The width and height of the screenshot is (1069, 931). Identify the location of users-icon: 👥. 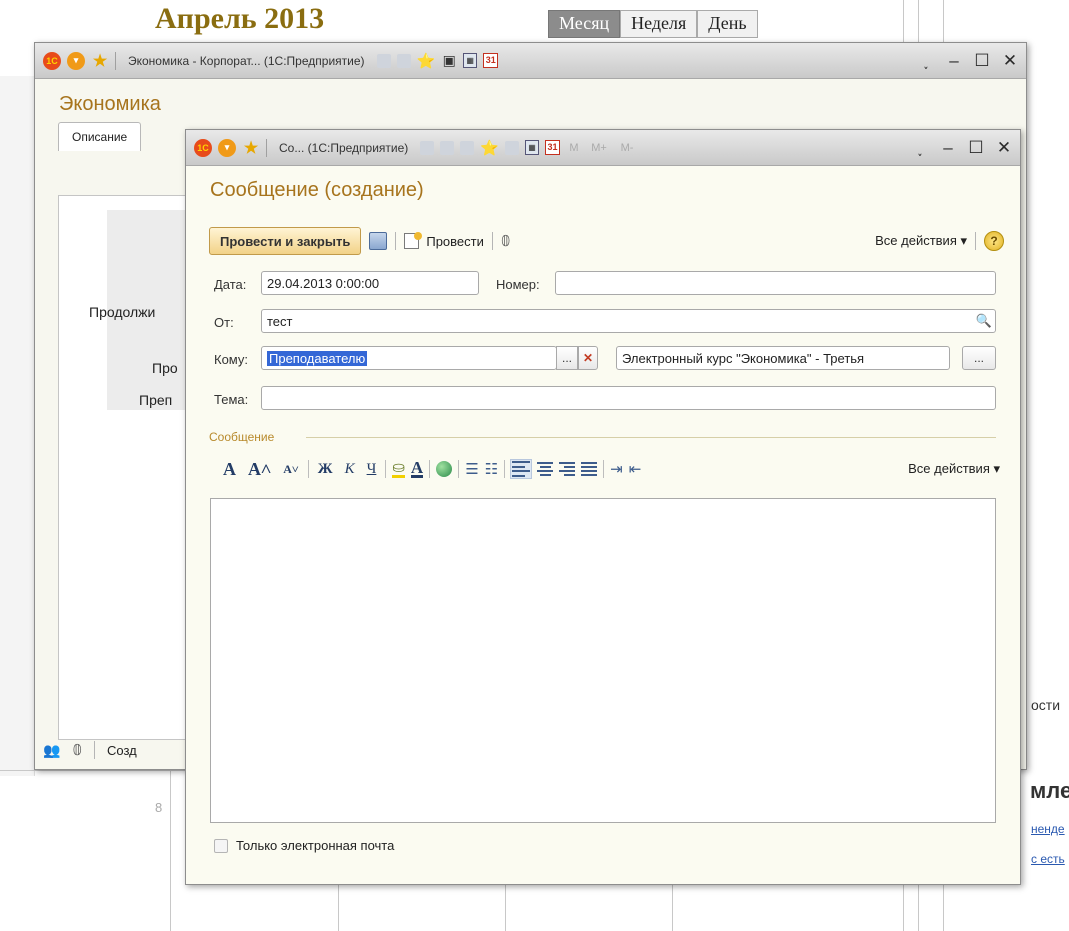
(51, 750).